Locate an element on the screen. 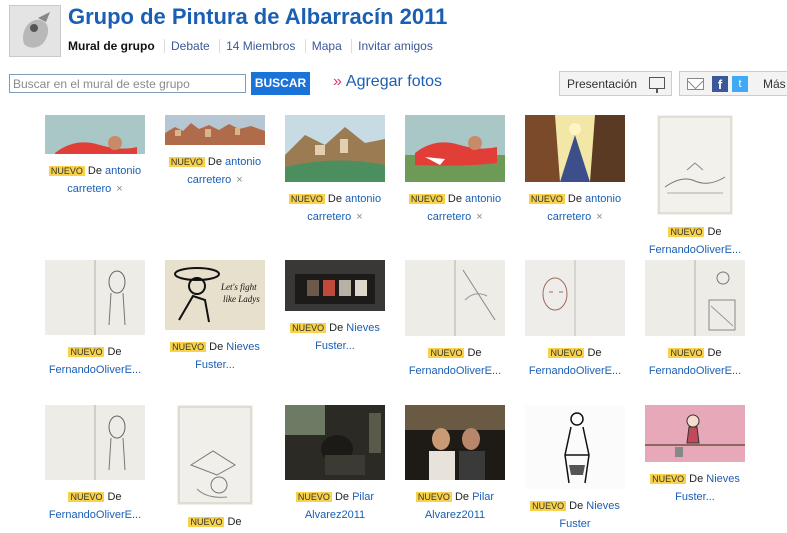  wall-search-input is located at coordinates (127, 83).